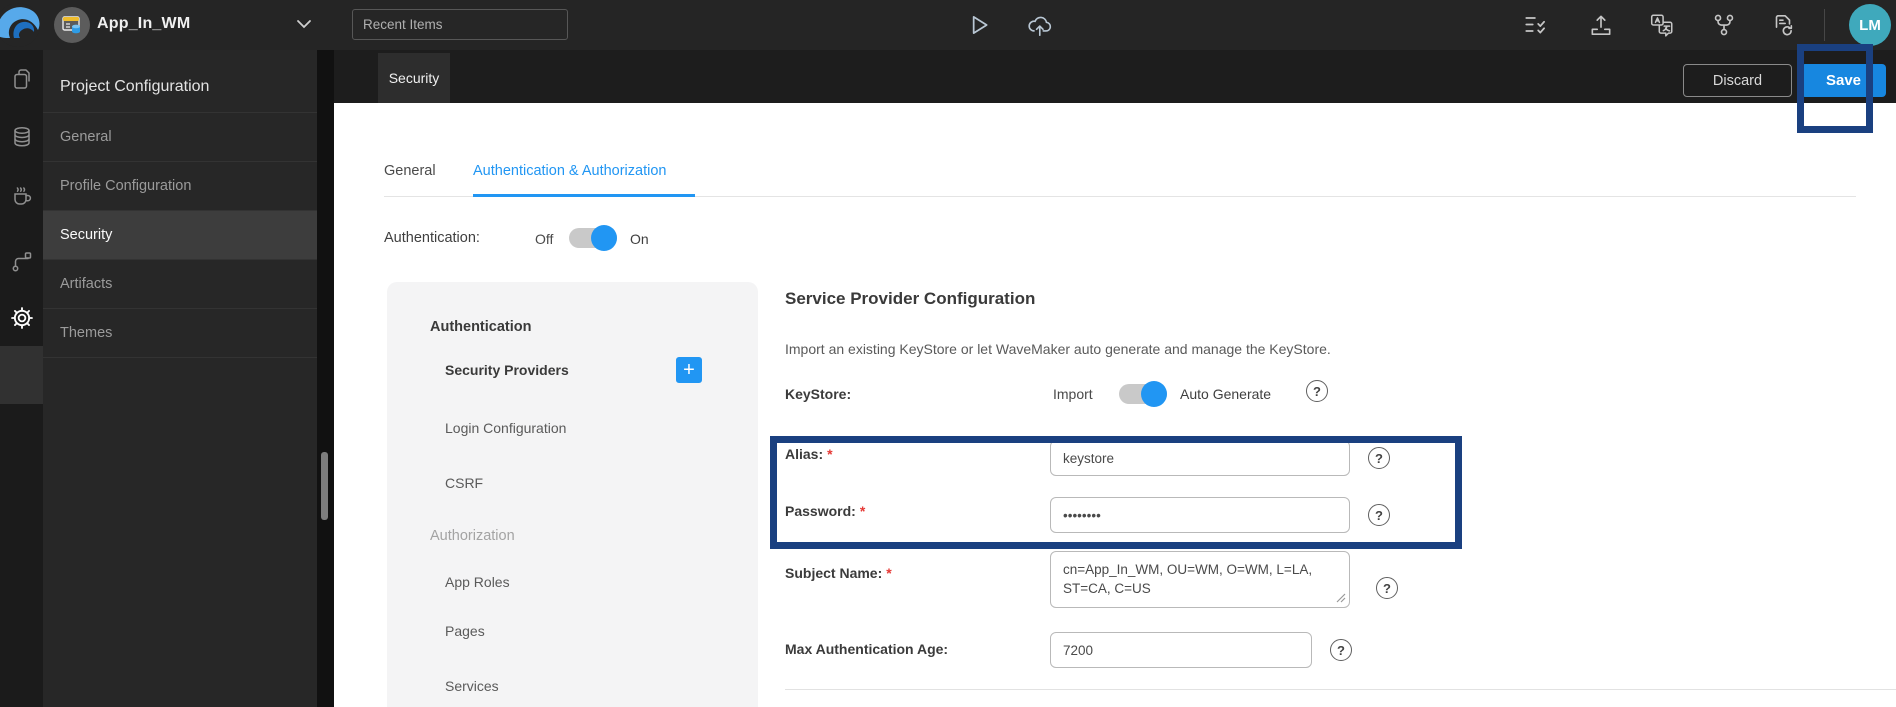 This screenshot has height=707, width=1896. What do you see at coordinates (978, 25) in the screenshot?
I see `run-icon` at bounding box center [978, 25].